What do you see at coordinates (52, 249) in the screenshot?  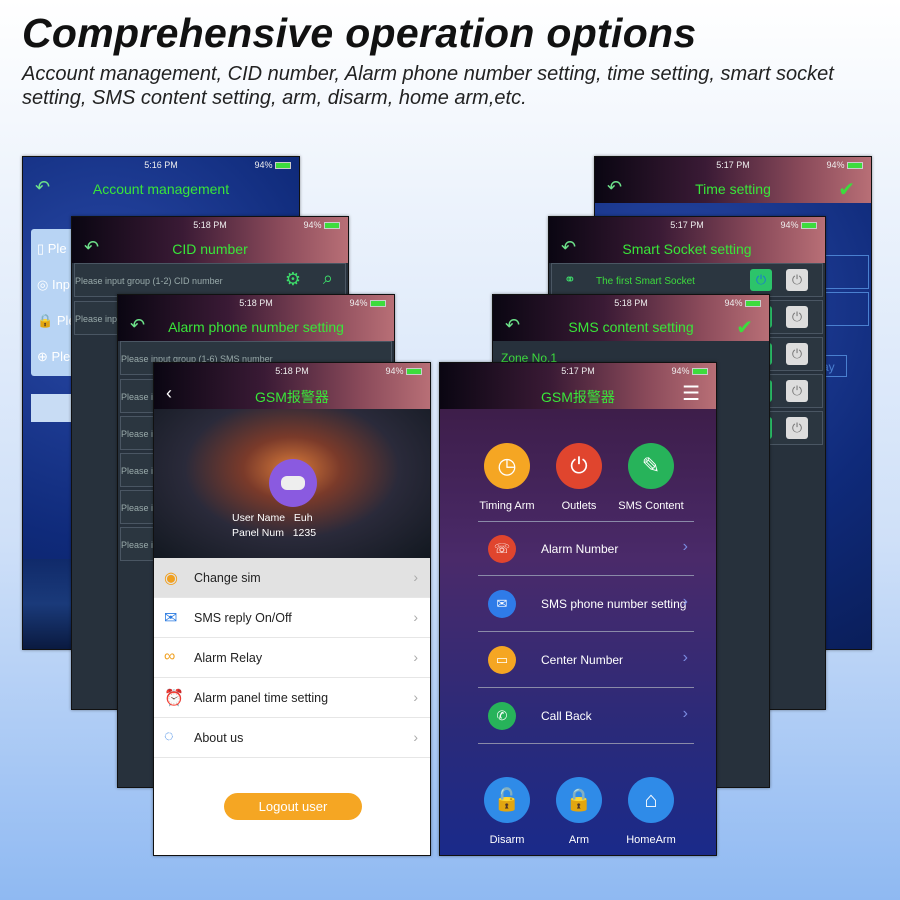 I see `account-field: ▯ Ple` at bounding box center [52, 249].